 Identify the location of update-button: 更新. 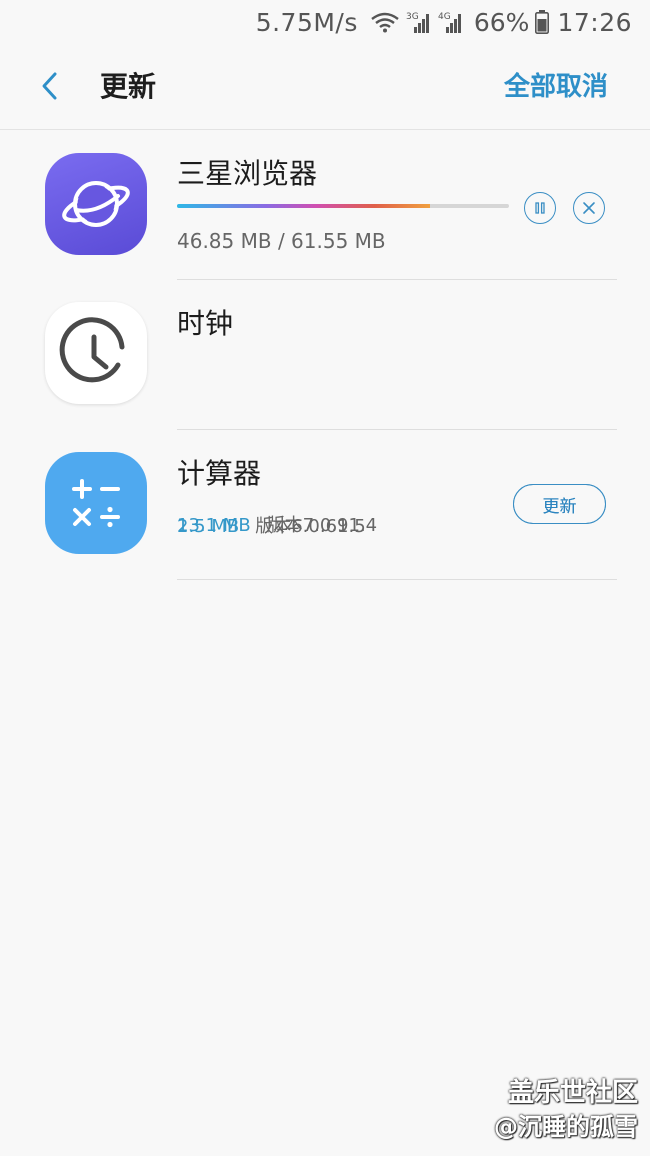
(559, 504).